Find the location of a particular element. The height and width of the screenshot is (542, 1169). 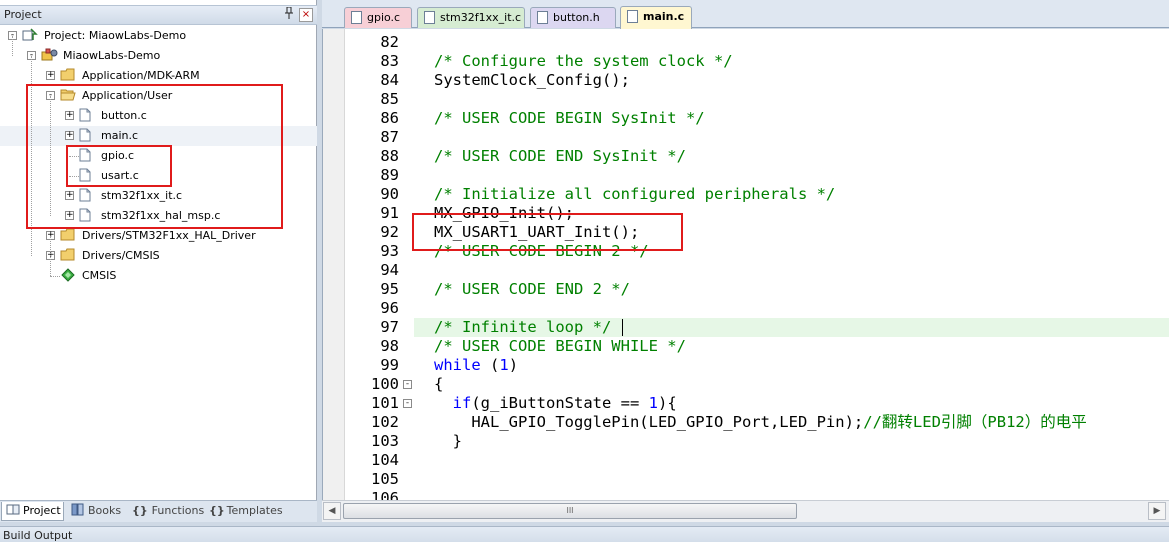

tree-item-label: Project: MiaowLabs-Demo is located at coordinates (115, 35).